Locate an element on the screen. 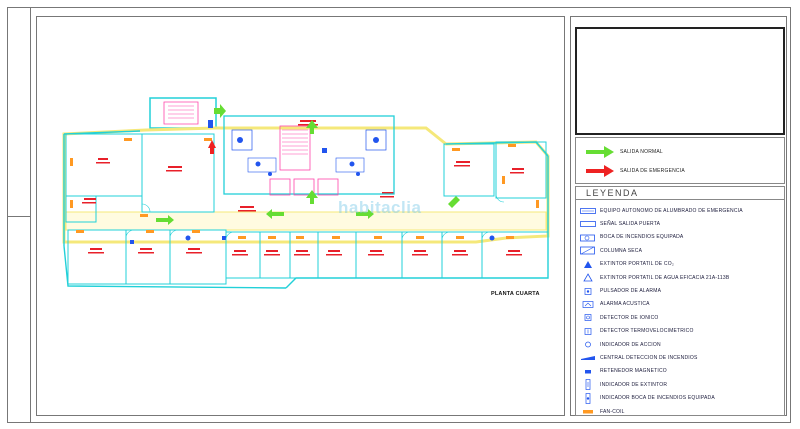  lower-room-tags is located at coordinates (305, 252).